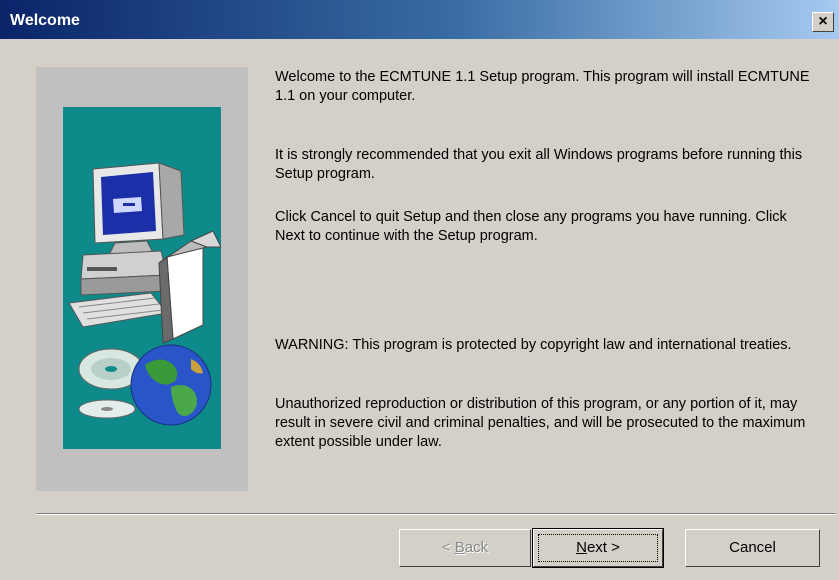  I want to click on globe-icon, so click(171, 385).